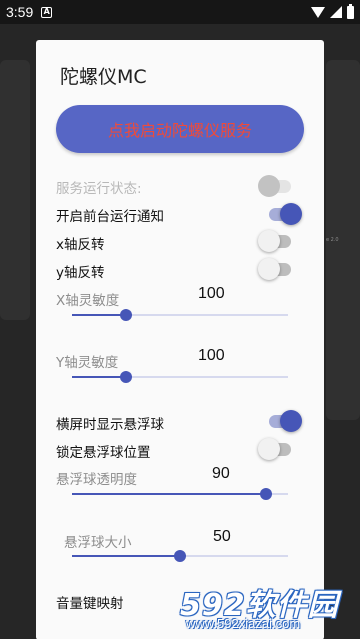  What do you see at coordinates (126, 377) in the screenshot?
I see `y-sensitivity-slider-knob` at bounding box center [126, 377].